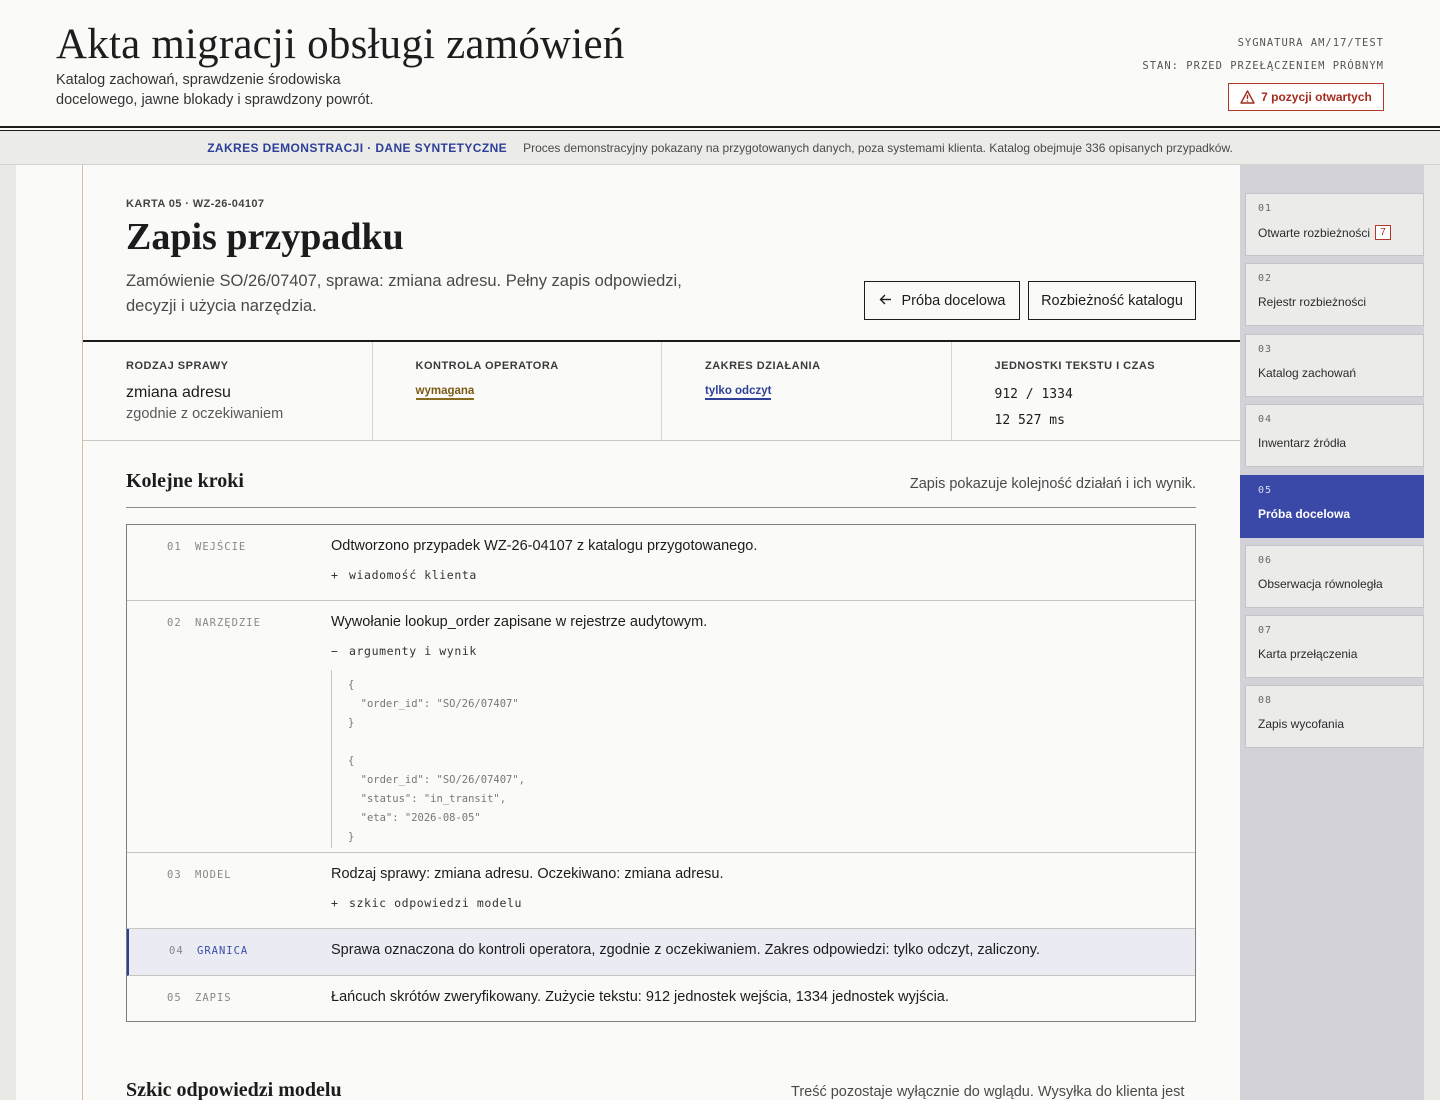 This screenshot has width=1440, height=1100. I want to click on toggle-label: szkic odpowiedzi modelu, so click(436, 903).